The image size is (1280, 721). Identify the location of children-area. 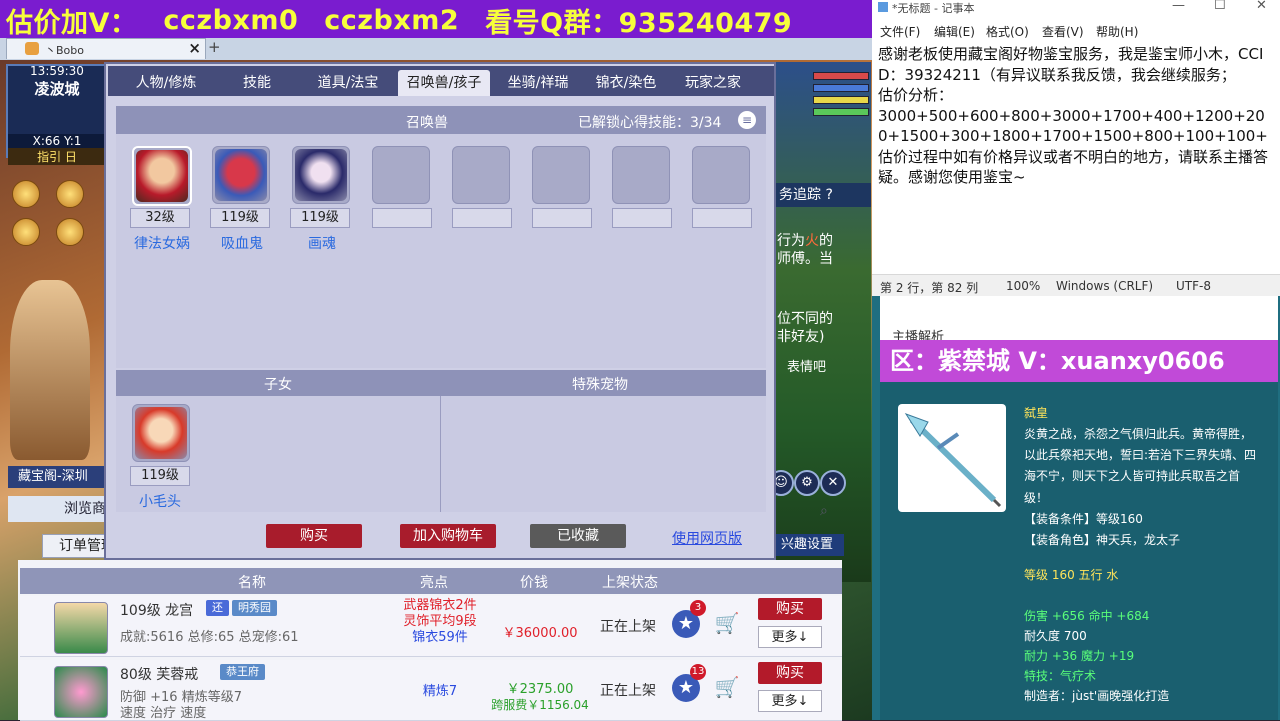
(441, 454).